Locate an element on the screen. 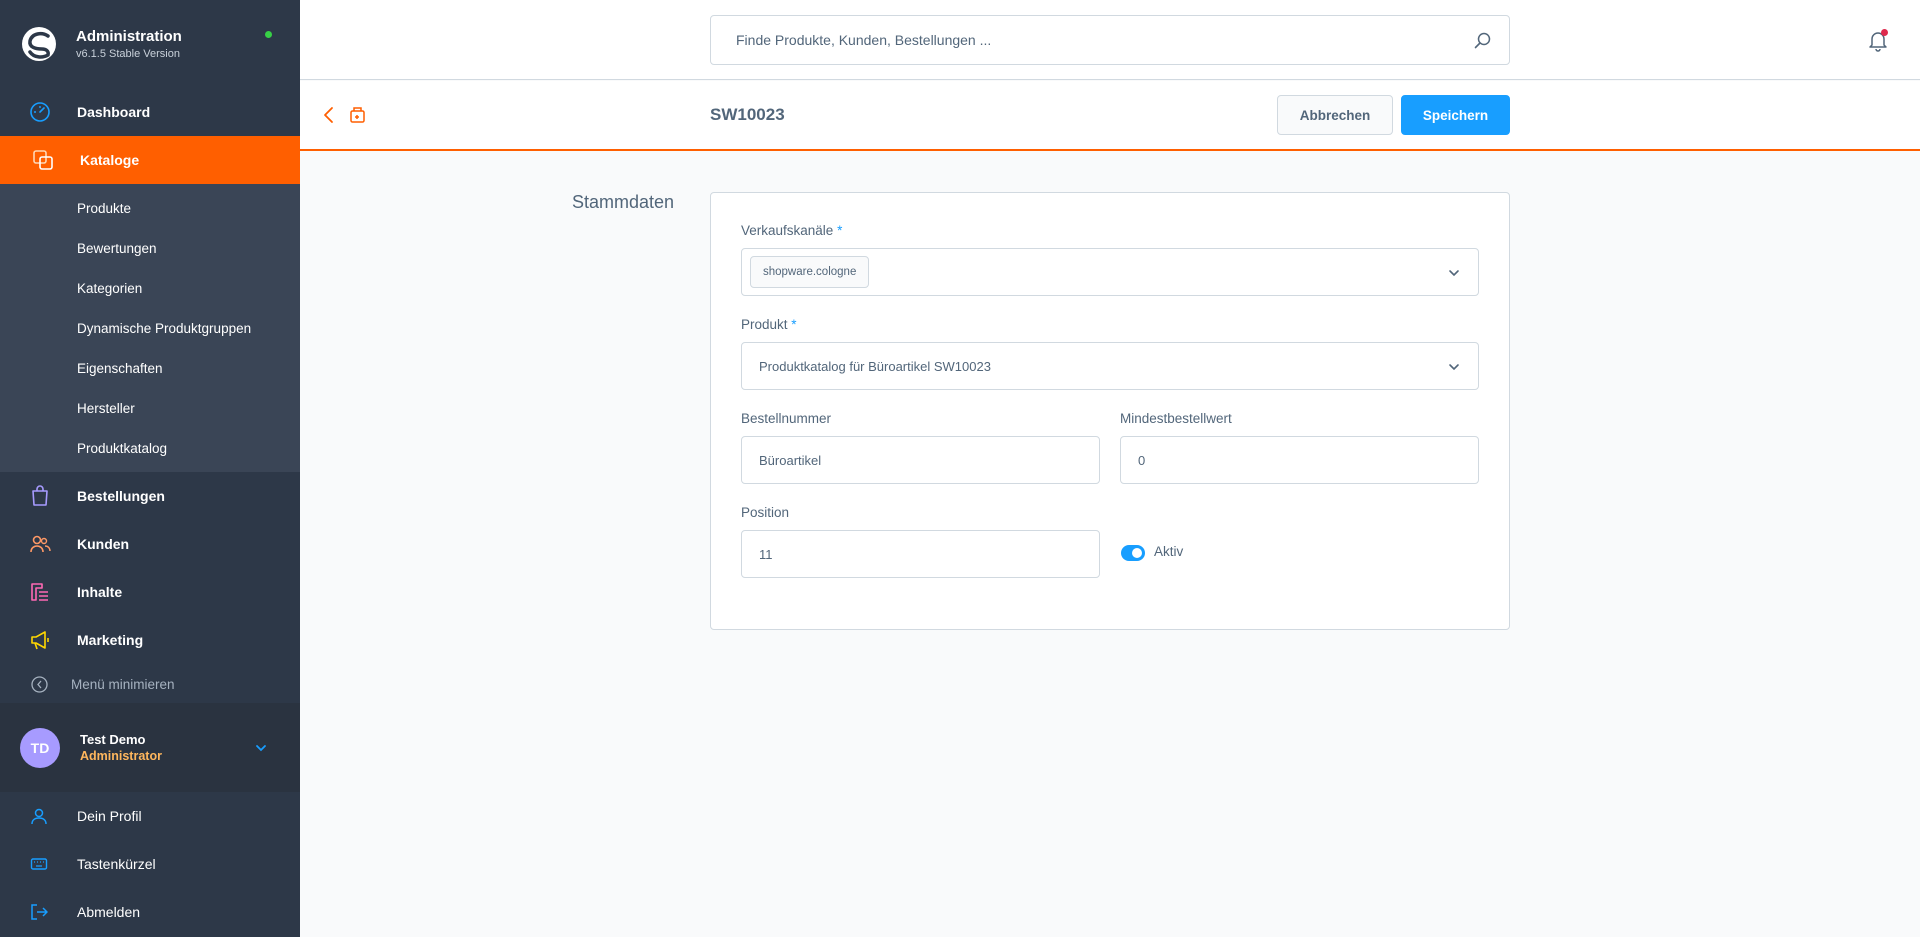  top-header is located at coordinates (1110, 40).